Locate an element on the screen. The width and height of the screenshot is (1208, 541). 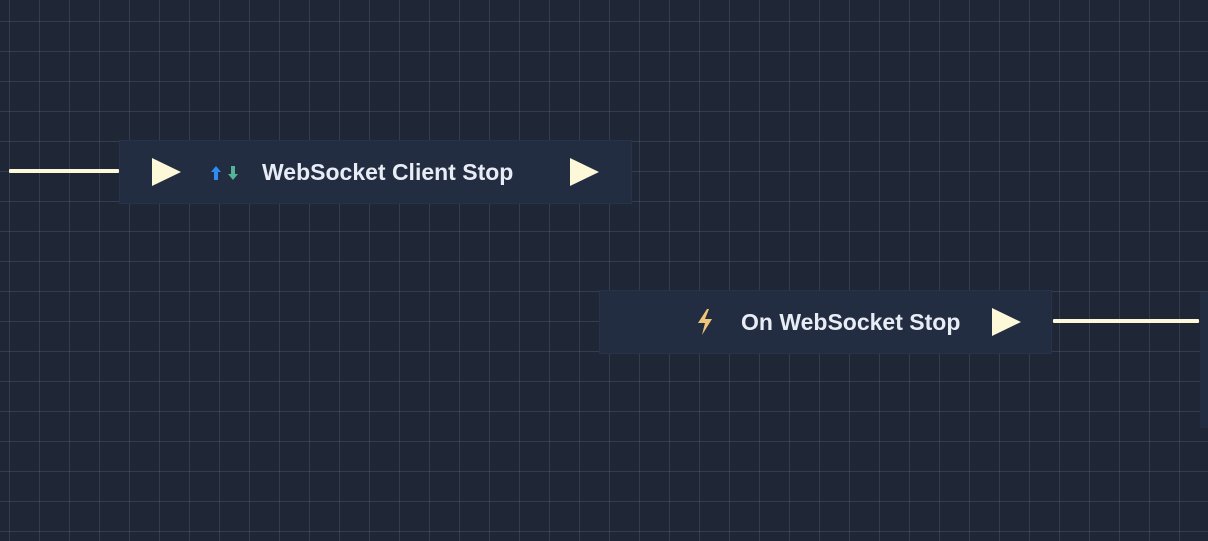
exec-wire-outgoing is located at coordinates (1126, 321).